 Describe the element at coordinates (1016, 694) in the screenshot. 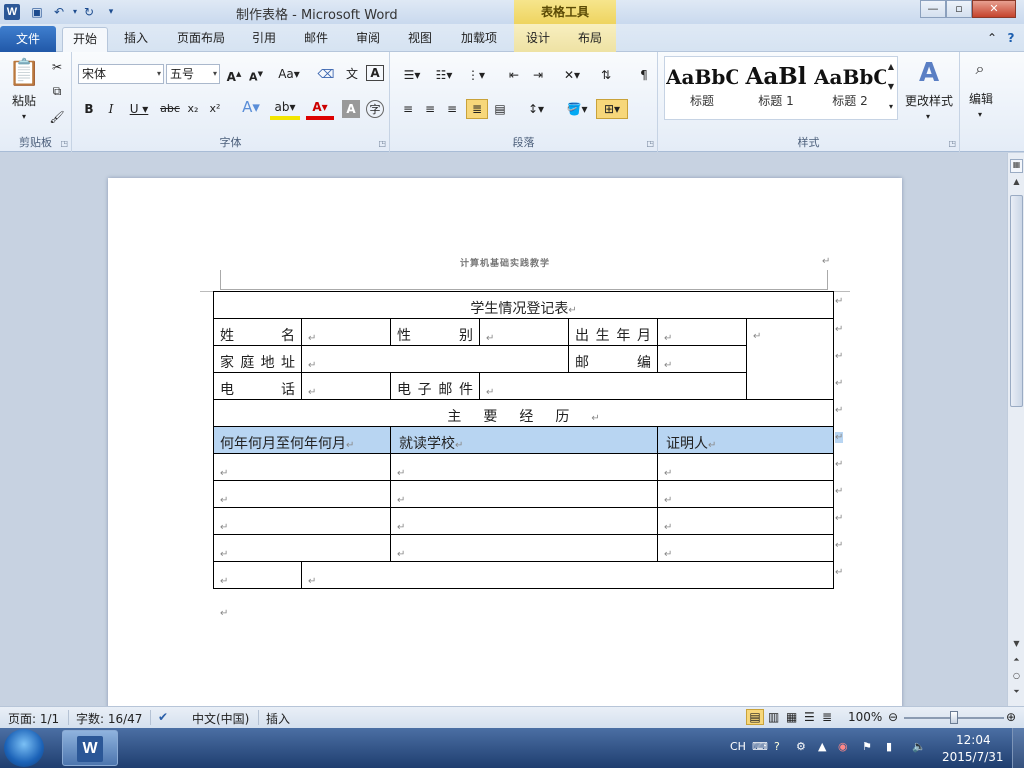

I see `next-page-icon: ⏷` at that location.